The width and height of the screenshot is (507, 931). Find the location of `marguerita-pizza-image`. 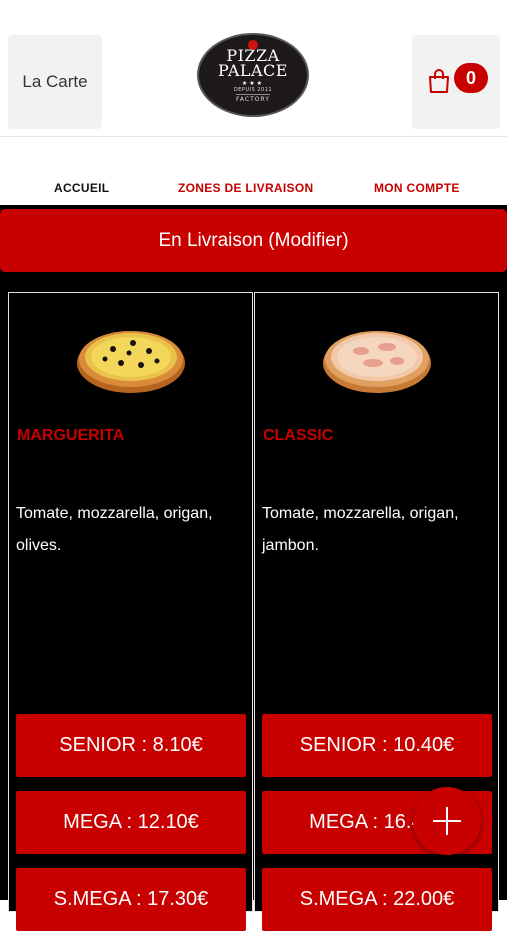

marguerita-pizza-image is located at coordinates (131, 362).